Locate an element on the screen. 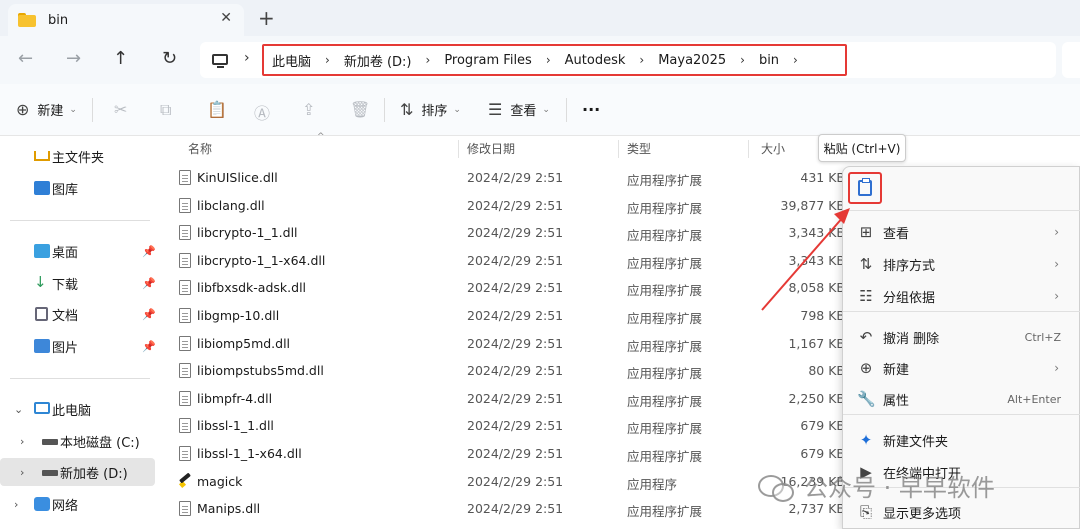 Image resolution: width=1080 pixels, height=529 pixels. column-header-date: 修改日期 is located at coordinates (491, 148).